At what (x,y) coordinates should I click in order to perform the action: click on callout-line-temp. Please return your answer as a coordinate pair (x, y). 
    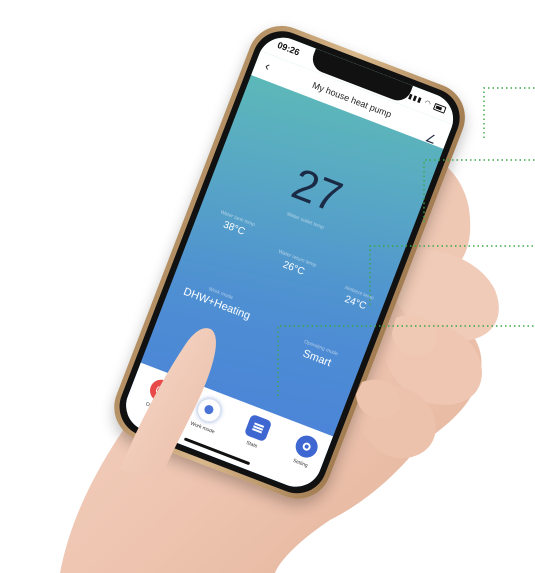
    Looking at the image, I should click on (479, 190).